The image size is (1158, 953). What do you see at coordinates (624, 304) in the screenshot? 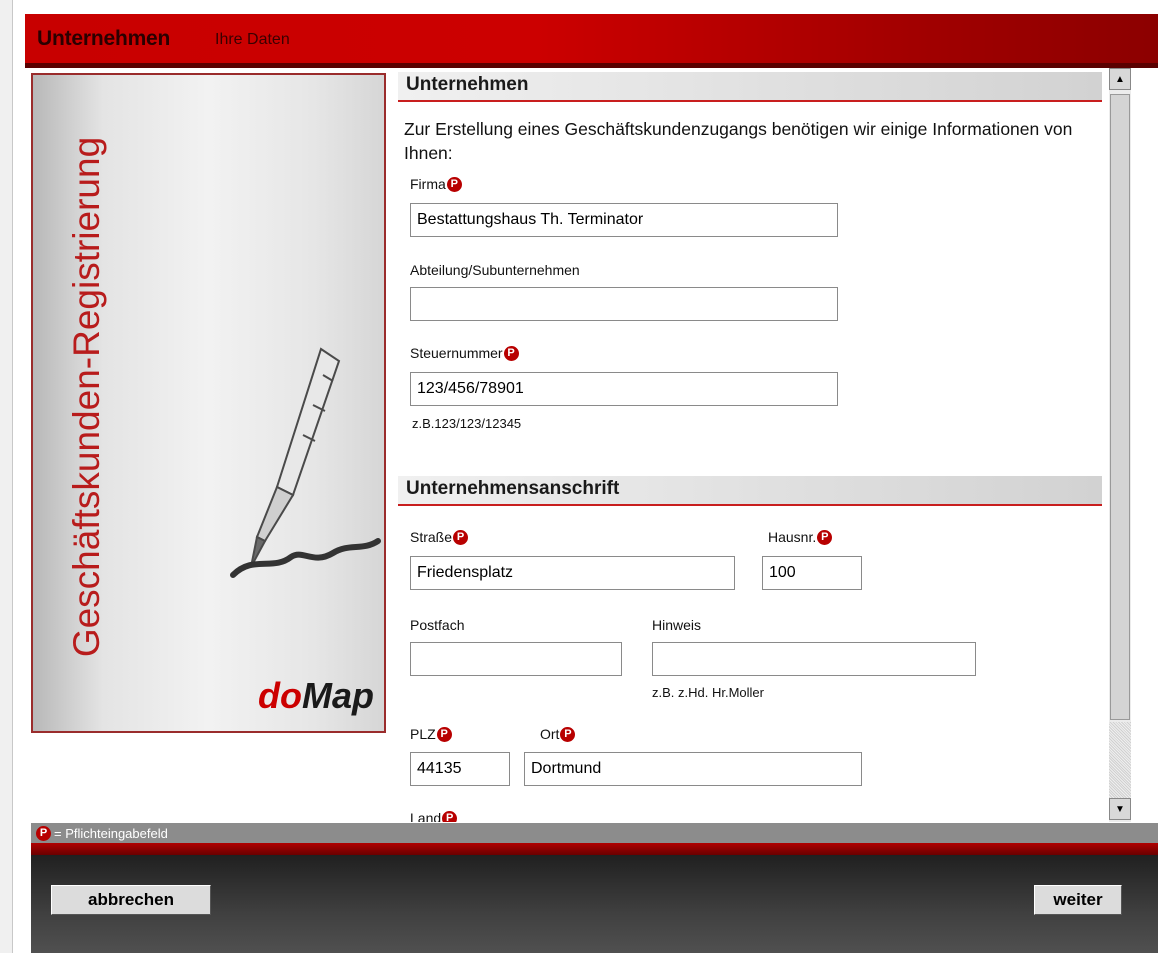
I see `abteilung-input` at bounding box center [624, 304].